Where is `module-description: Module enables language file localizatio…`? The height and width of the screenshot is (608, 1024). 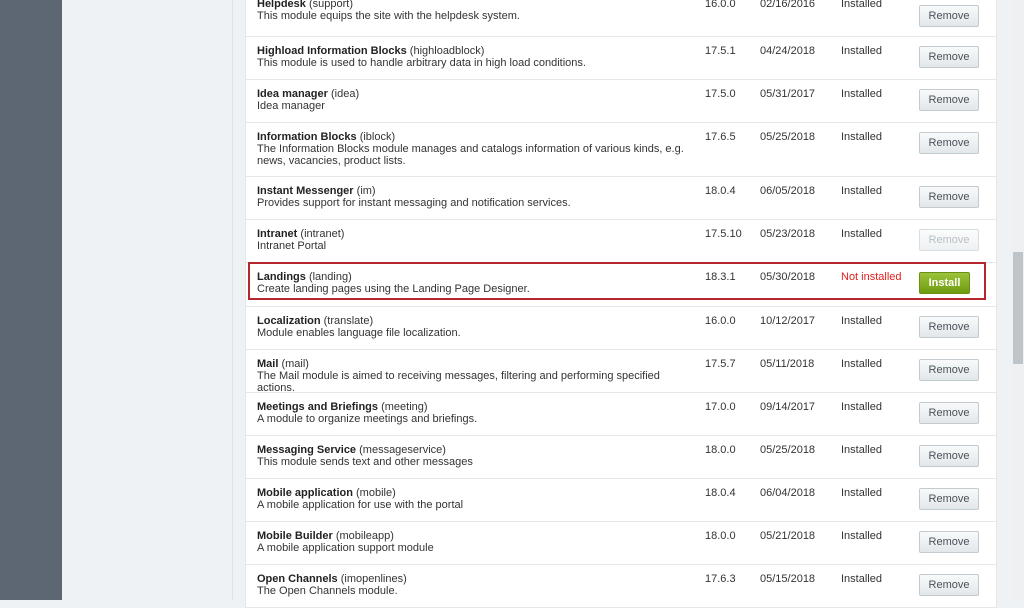
module-description: Module enables language file localizatio… is located at coordinates (359, 333).